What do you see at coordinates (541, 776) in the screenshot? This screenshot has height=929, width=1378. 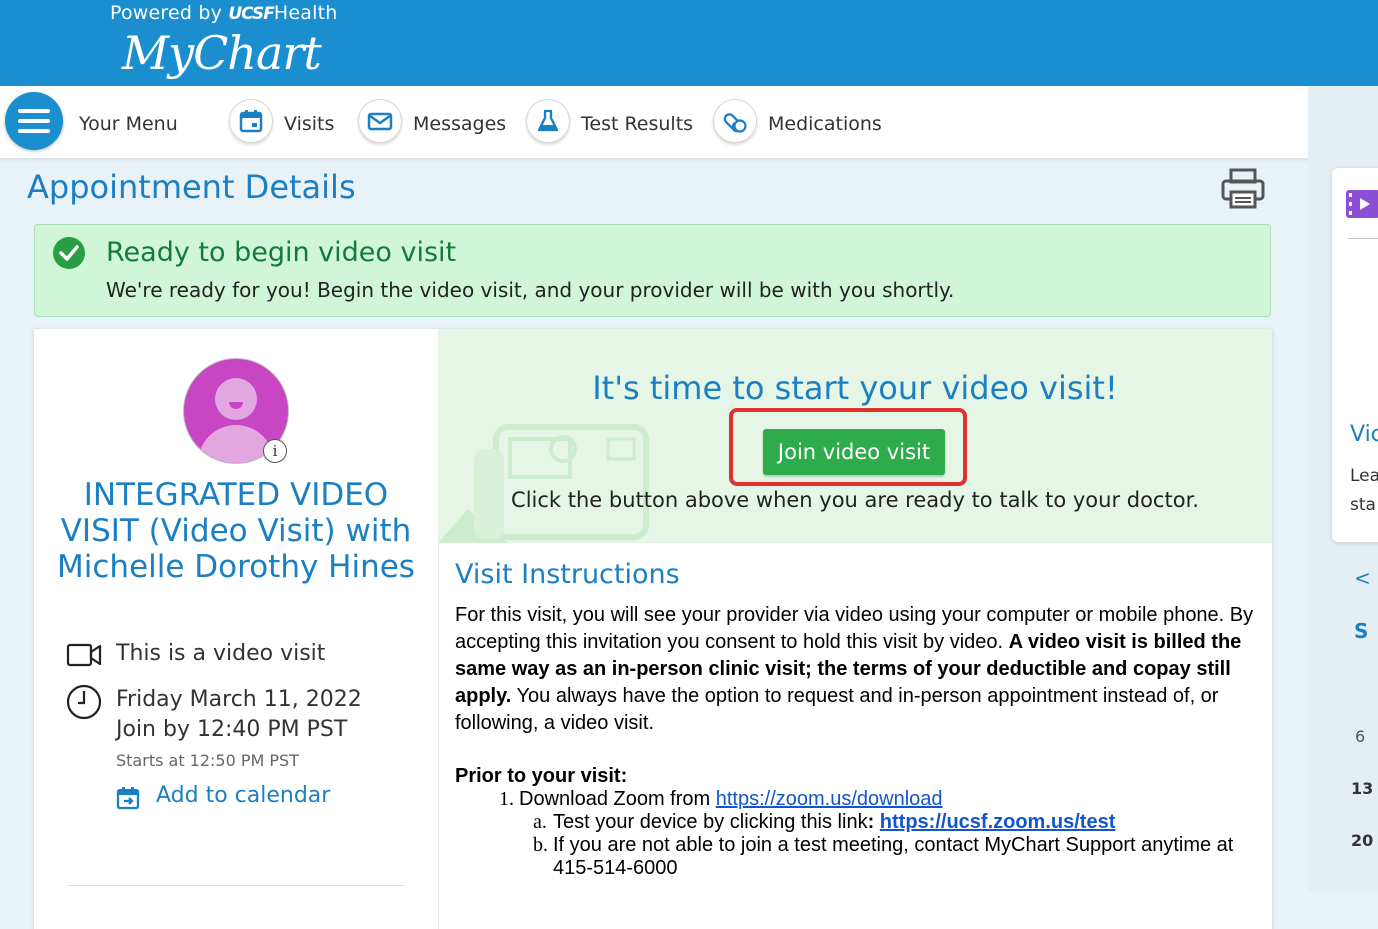 I see `prior-heading: Prior to your visit:` at bounding box center [541, 776].